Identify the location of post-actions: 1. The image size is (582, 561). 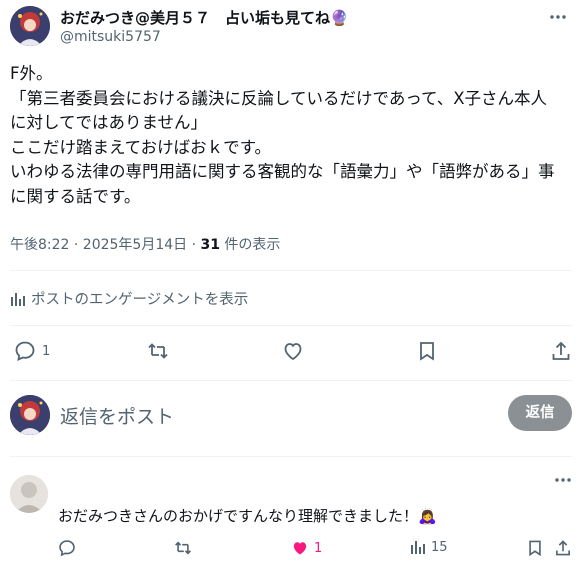
(291, 352).